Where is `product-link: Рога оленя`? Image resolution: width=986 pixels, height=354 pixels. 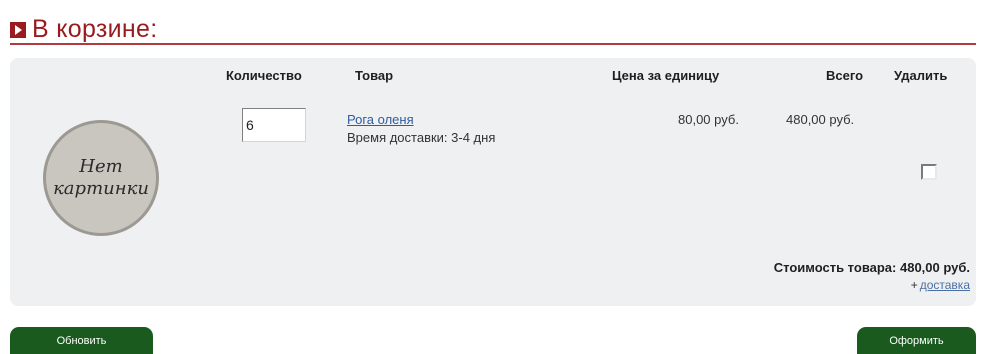 product-link: Рога оленя is located at coordinates (380, 119).